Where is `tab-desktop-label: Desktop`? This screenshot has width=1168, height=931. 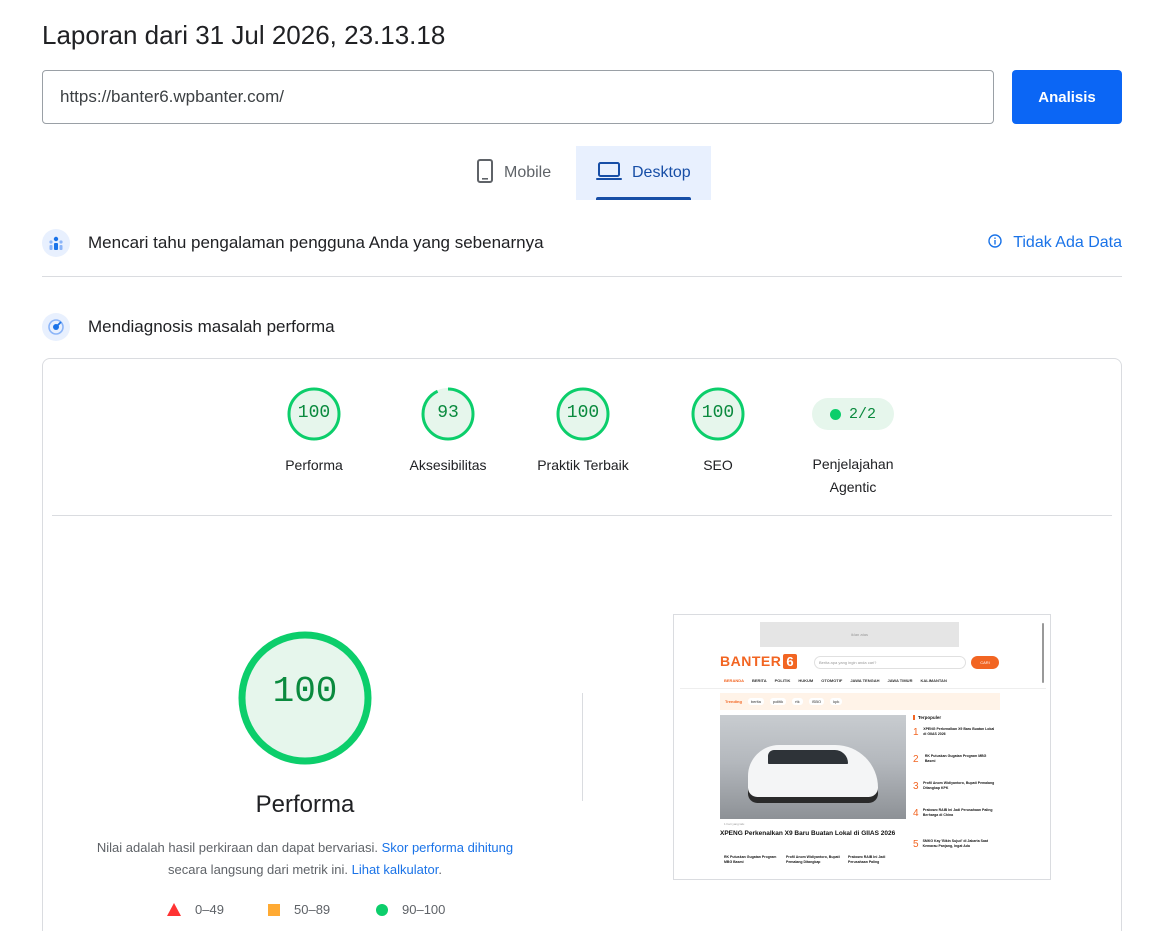
tab-desktop-label: Desktop is located at coordinates (661, 172).